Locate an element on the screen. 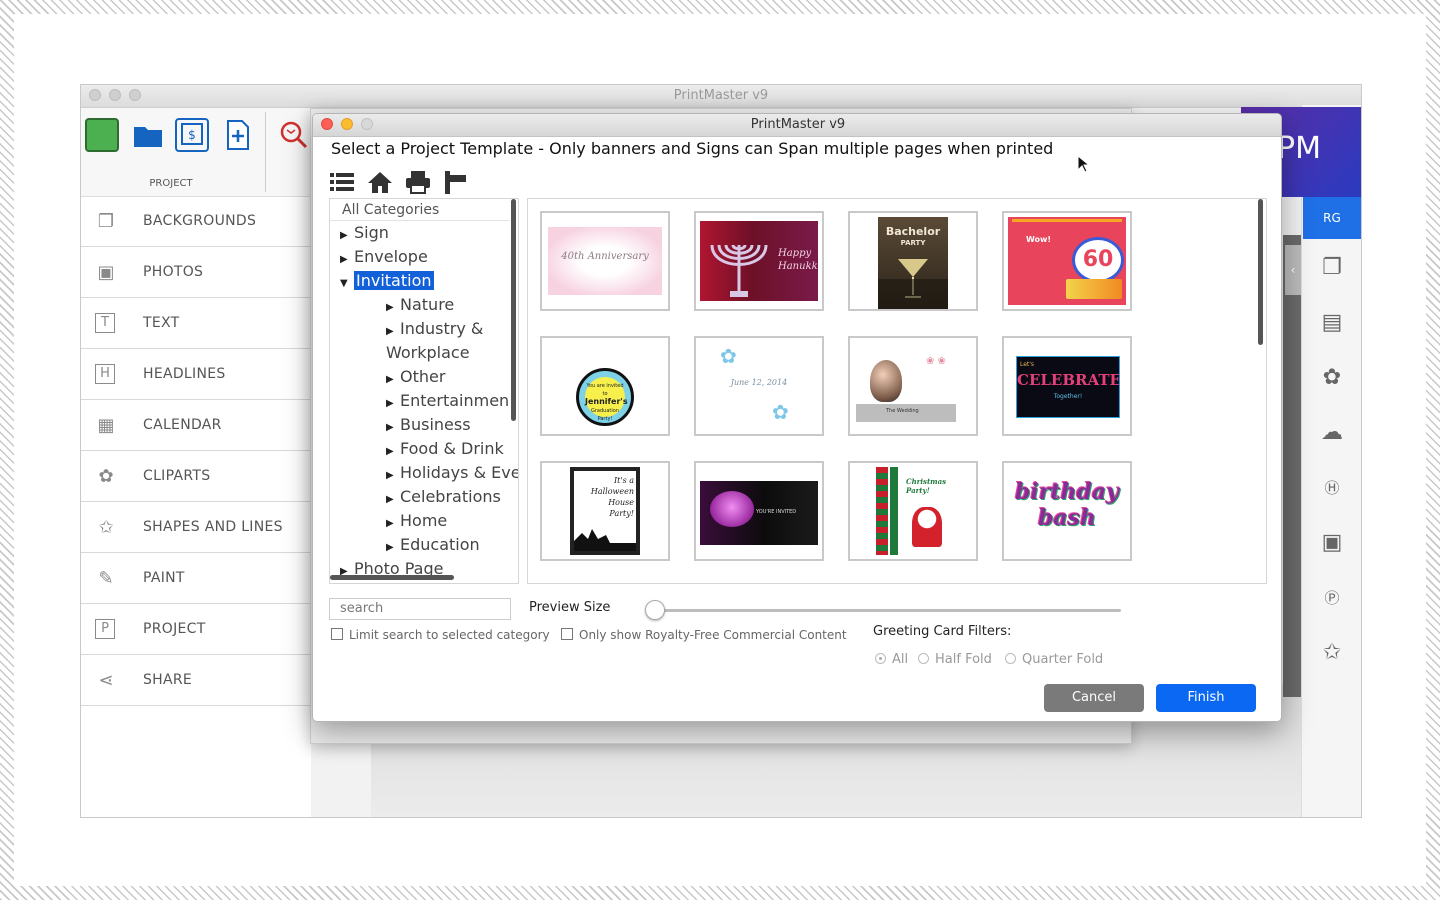 The height and width of the screenshot is (900, 1440). banner-icon is located at coordinates (456, 182).